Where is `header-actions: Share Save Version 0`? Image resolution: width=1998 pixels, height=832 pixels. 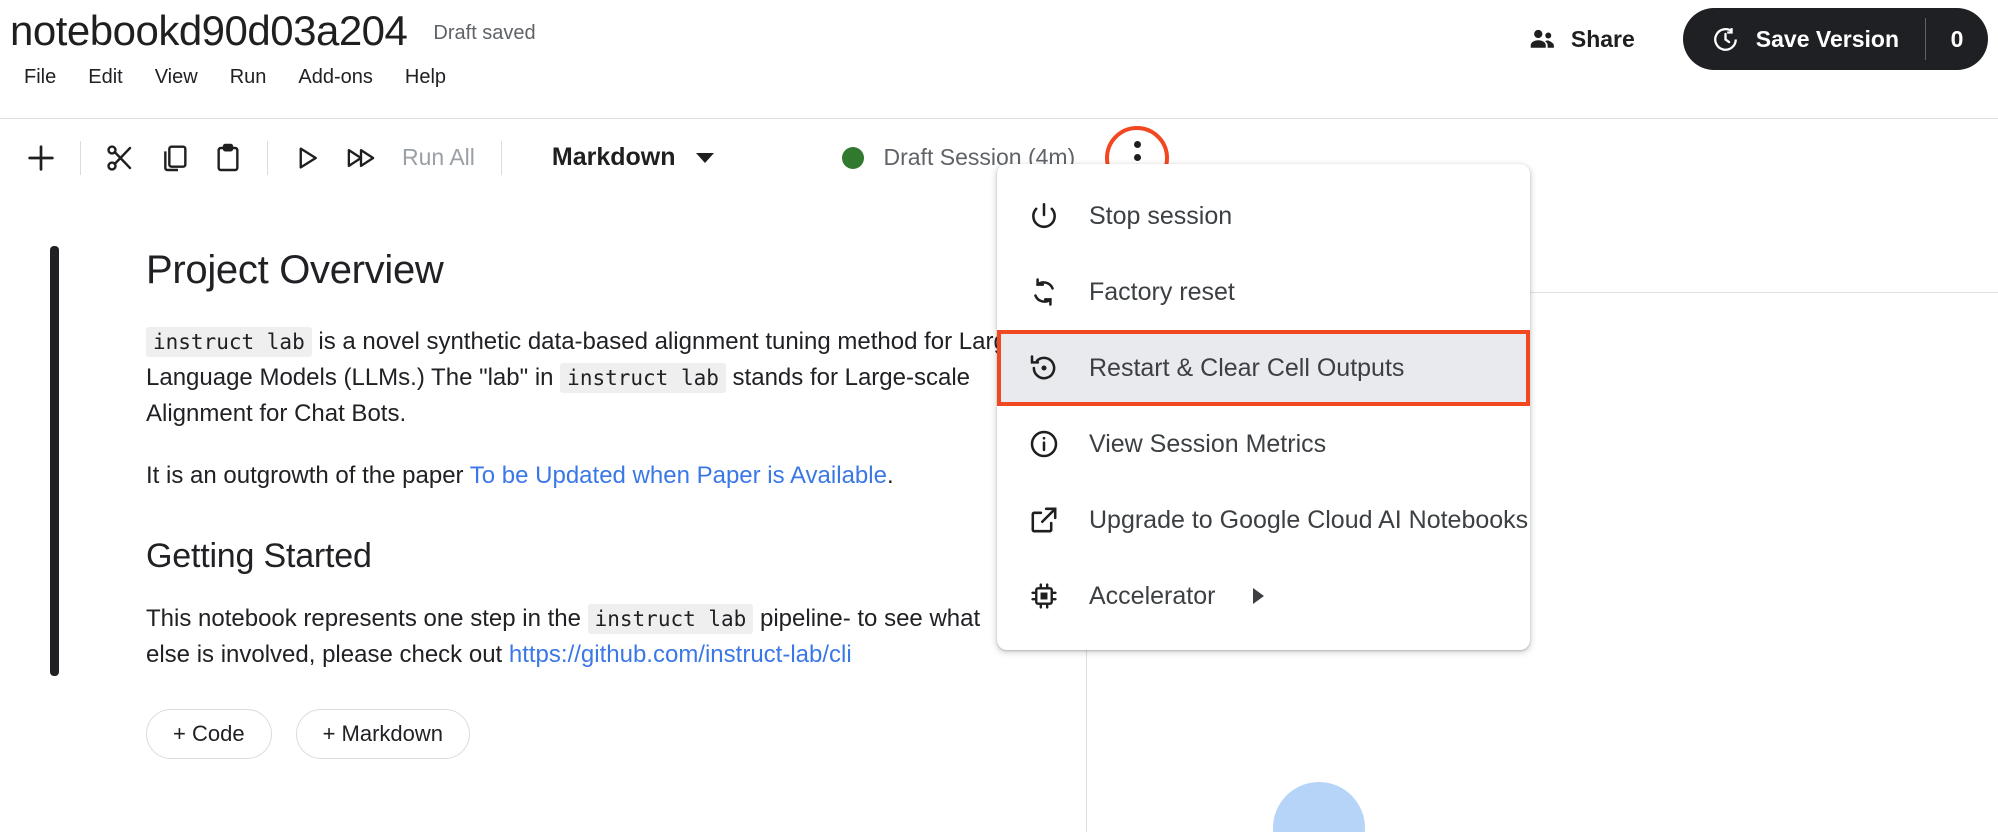
header-actions: Share Save Version 0 is located at coordinates (1751, 39).